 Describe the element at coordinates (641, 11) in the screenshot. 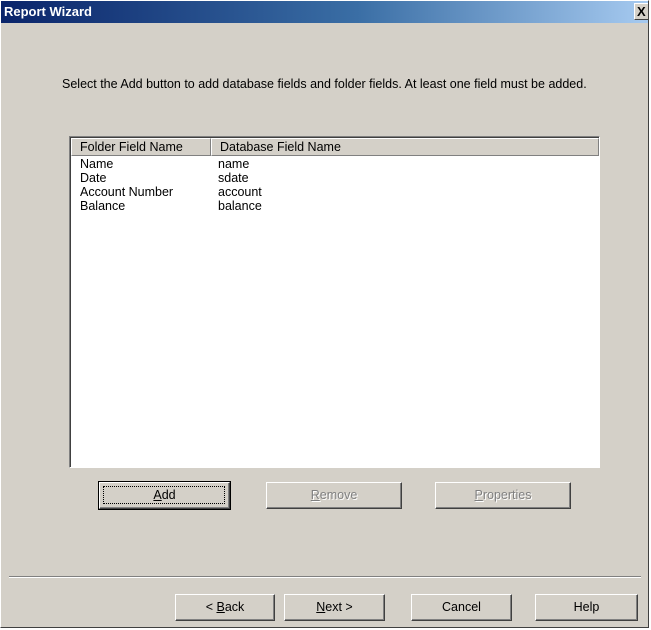

I see `close-icon: X` at that location.